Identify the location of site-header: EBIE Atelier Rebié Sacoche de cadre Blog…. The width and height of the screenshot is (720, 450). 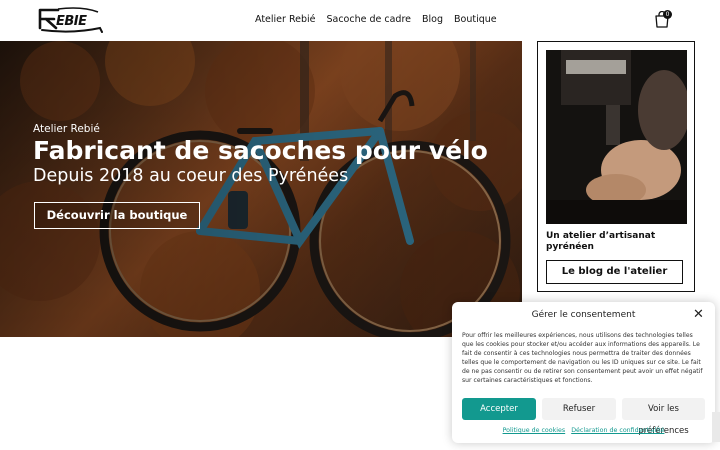
(360, 20).